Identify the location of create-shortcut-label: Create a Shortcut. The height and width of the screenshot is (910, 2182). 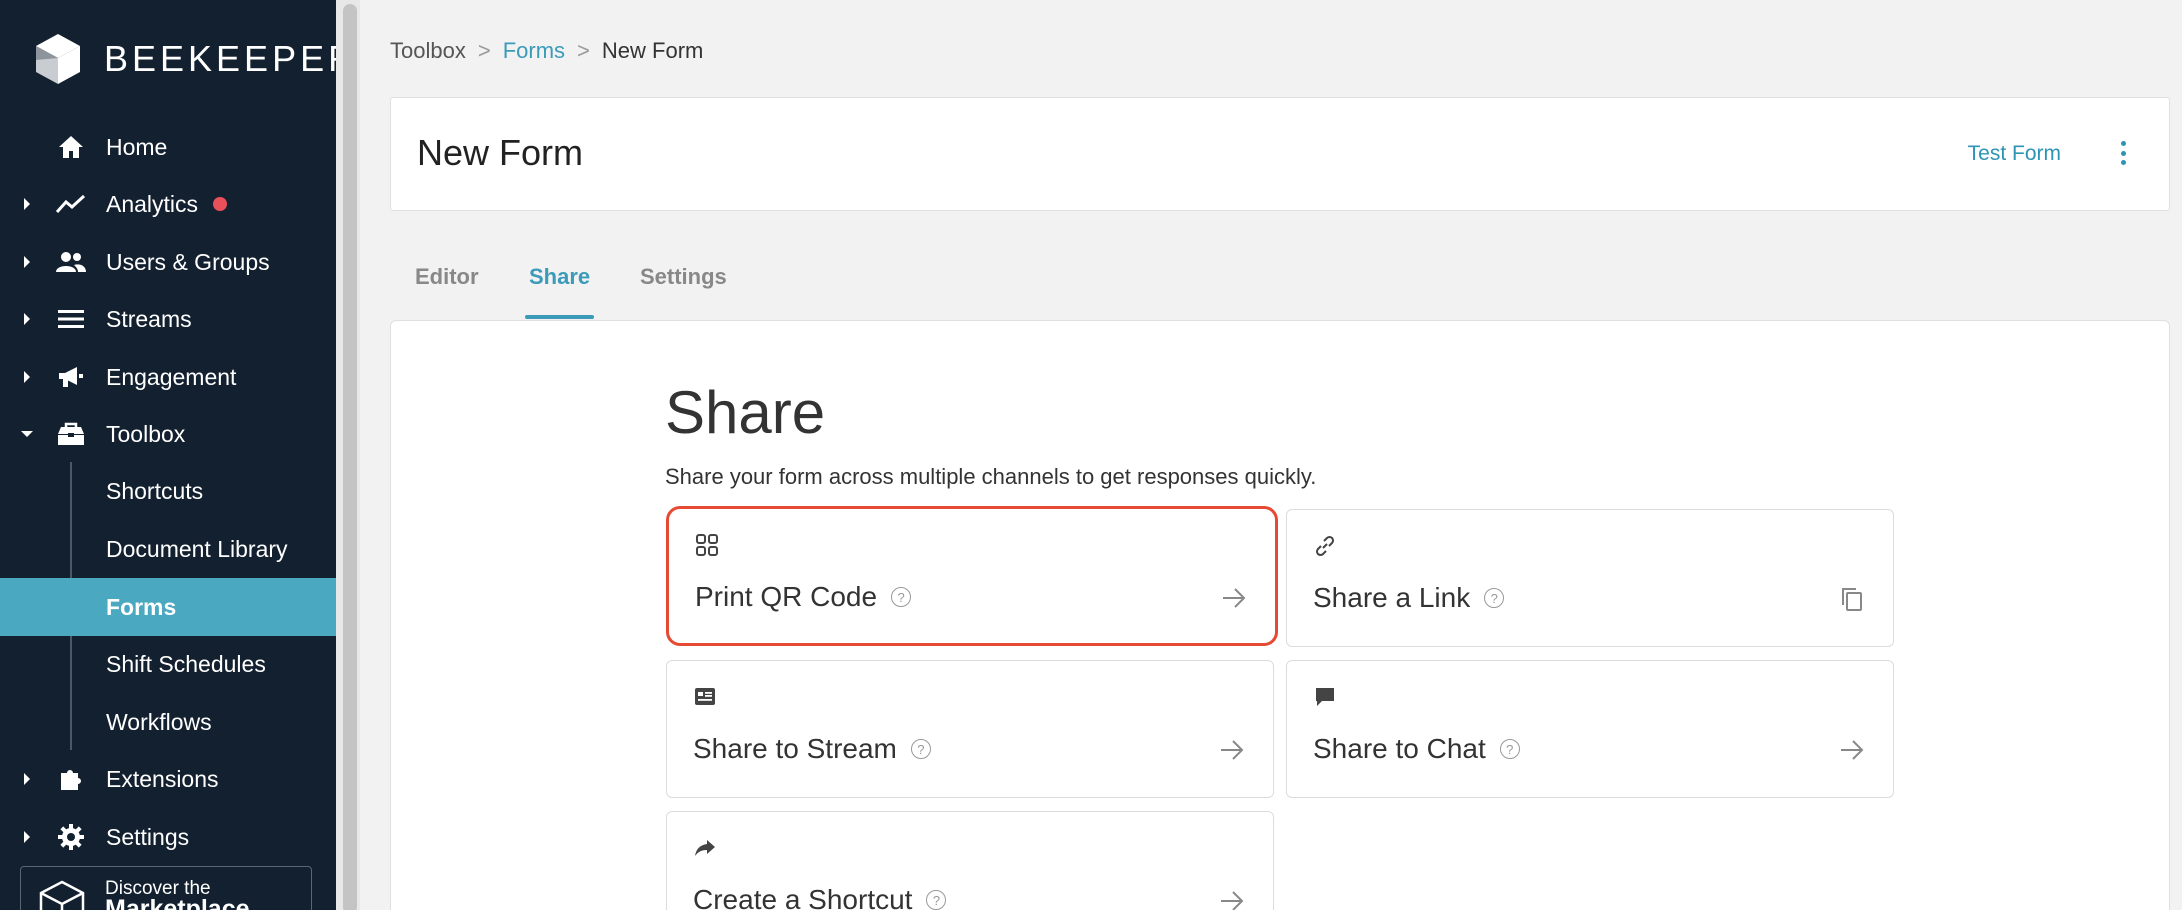
(803, 897).